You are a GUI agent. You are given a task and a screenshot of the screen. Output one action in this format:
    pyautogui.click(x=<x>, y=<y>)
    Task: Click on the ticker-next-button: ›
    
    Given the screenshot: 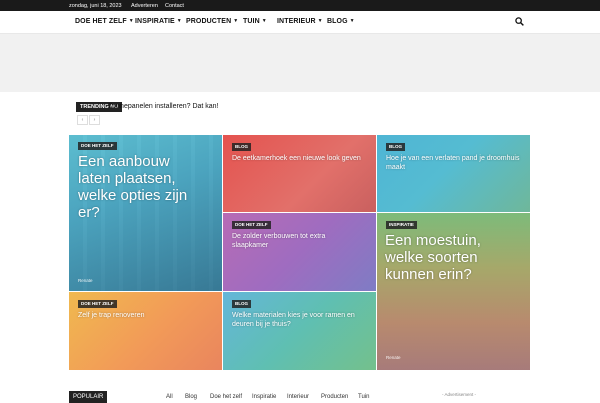 What is the action you would take?
    pyautogui.click(x=94, y=120)
    